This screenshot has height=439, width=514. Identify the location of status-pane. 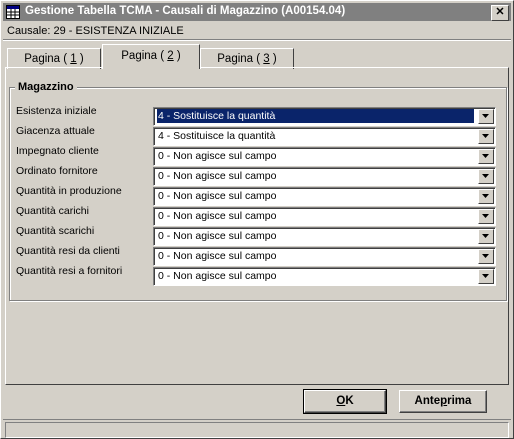
(257, 430).